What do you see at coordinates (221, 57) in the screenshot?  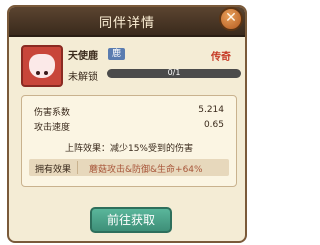 I see `rarity-label: 传奇` at bounding box center [221, 57].